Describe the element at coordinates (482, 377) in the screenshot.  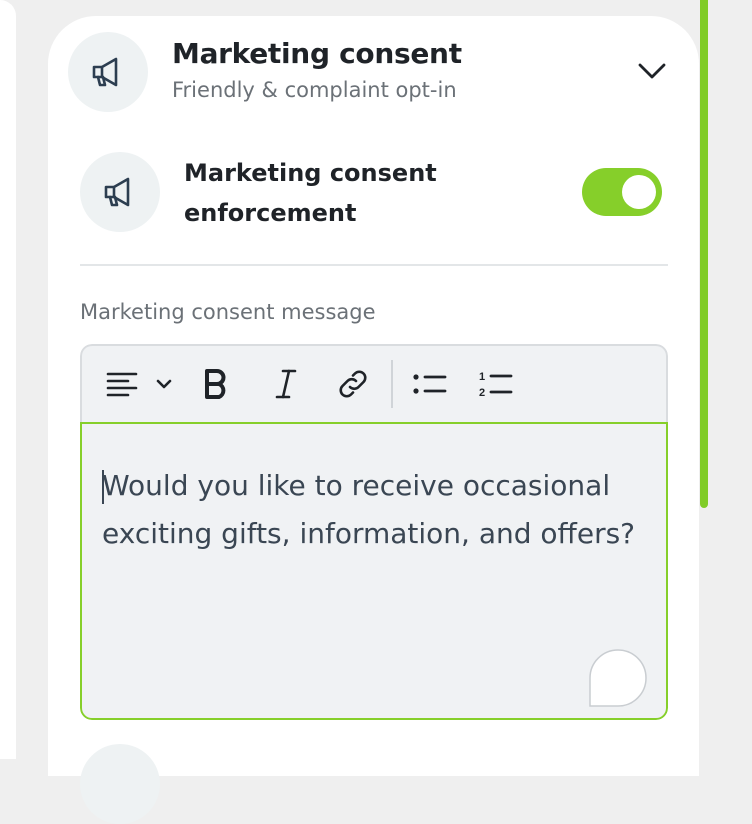
I see `svg-text: 1` at that location.